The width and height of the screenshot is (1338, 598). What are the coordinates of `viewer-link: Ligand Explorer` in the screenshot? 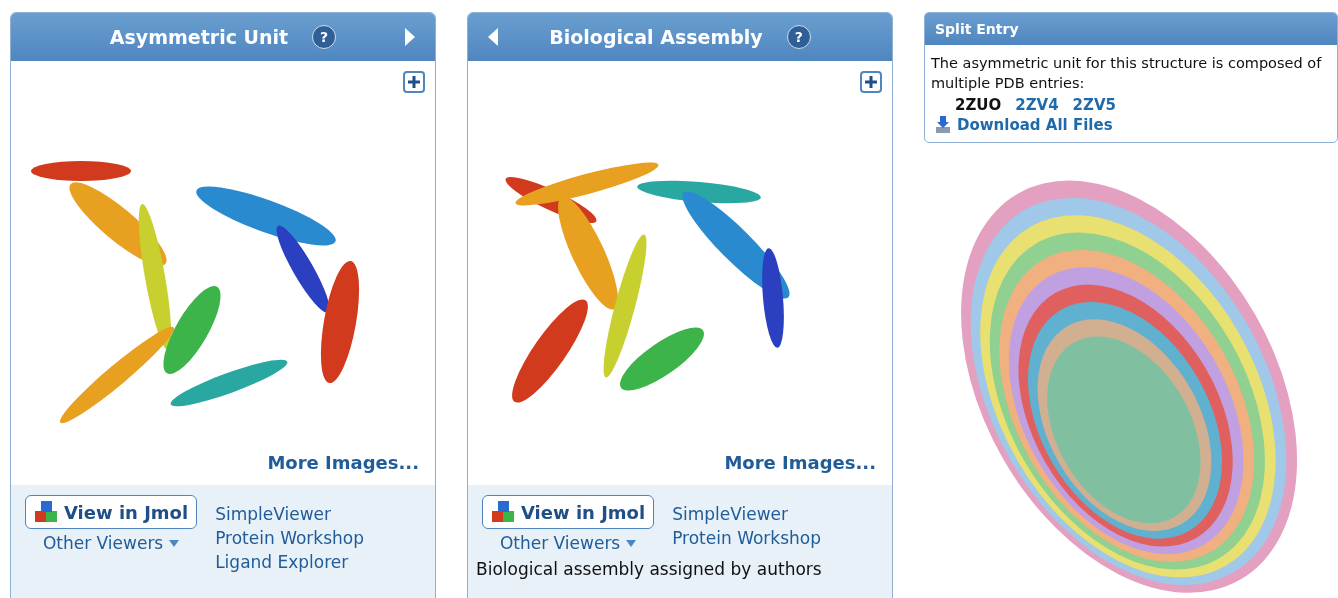 It's located at (318, 562).